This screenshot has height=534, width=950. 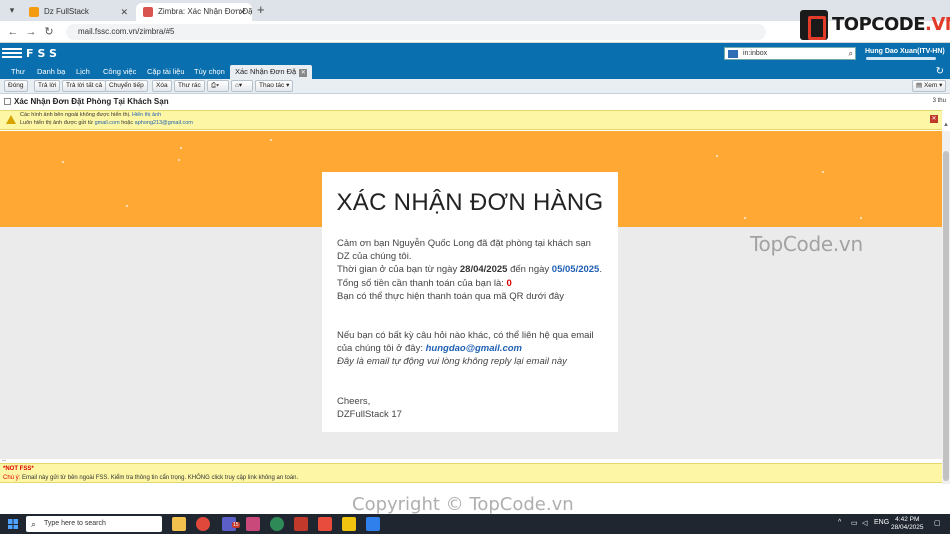 What do you see at coordinates (18, 72) in the screenshot?
I see `tab-mail: Thư` at bounding box center [18, 72].